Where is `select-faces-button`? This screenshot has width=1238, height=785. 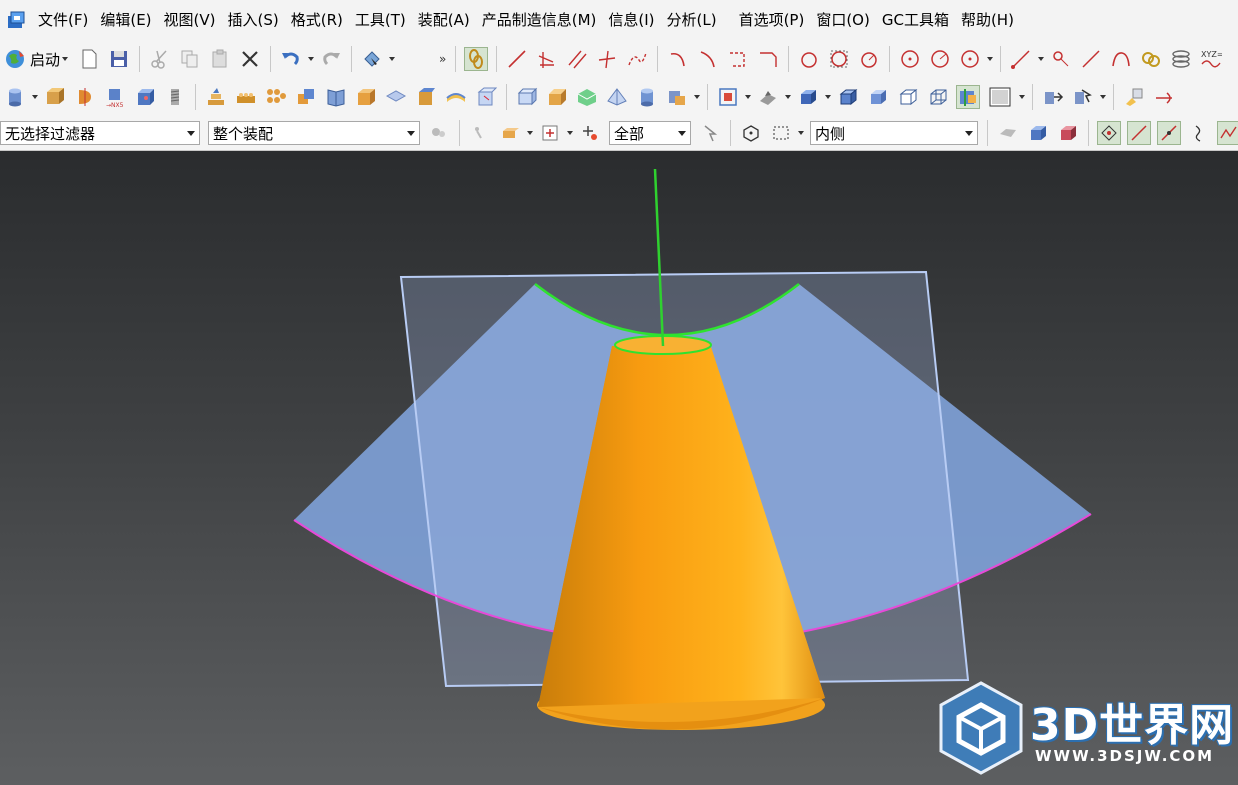
select-faces-button is located at coordinates (1008, 133).